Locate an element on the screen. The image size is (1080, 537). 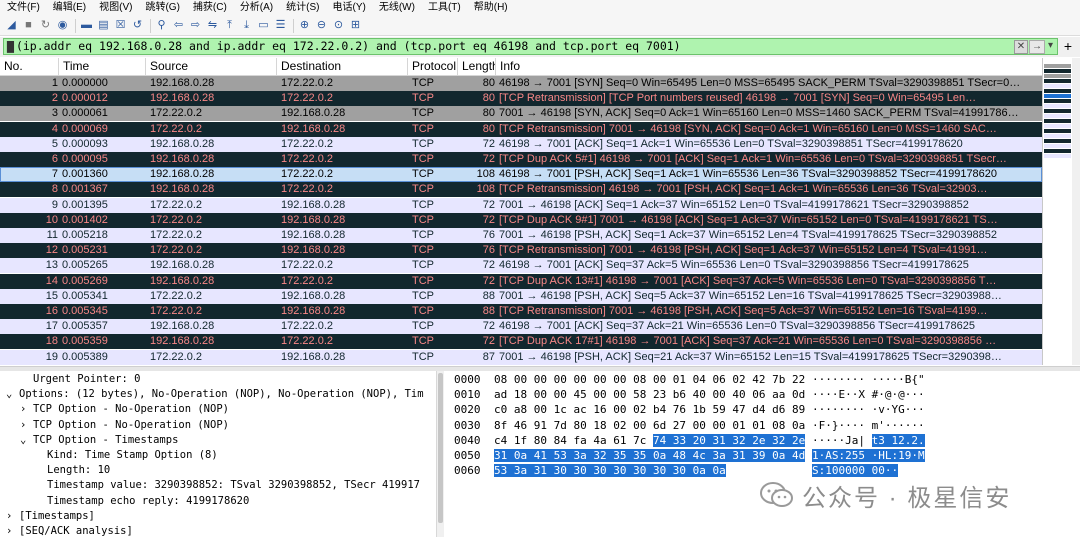
zoom-normal-icon: ⊙ is located at coordinates (338, 25).